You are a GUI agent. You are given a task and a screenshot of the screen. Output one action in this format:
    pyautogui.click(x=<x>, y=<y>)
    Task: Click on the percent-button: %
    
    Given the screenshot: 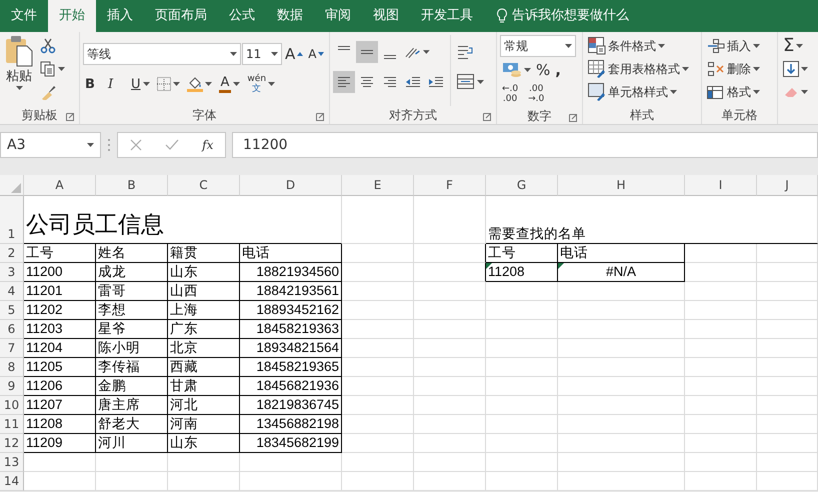 What is the action you would take?
    pyautogui.click(x=543, y=70)
    